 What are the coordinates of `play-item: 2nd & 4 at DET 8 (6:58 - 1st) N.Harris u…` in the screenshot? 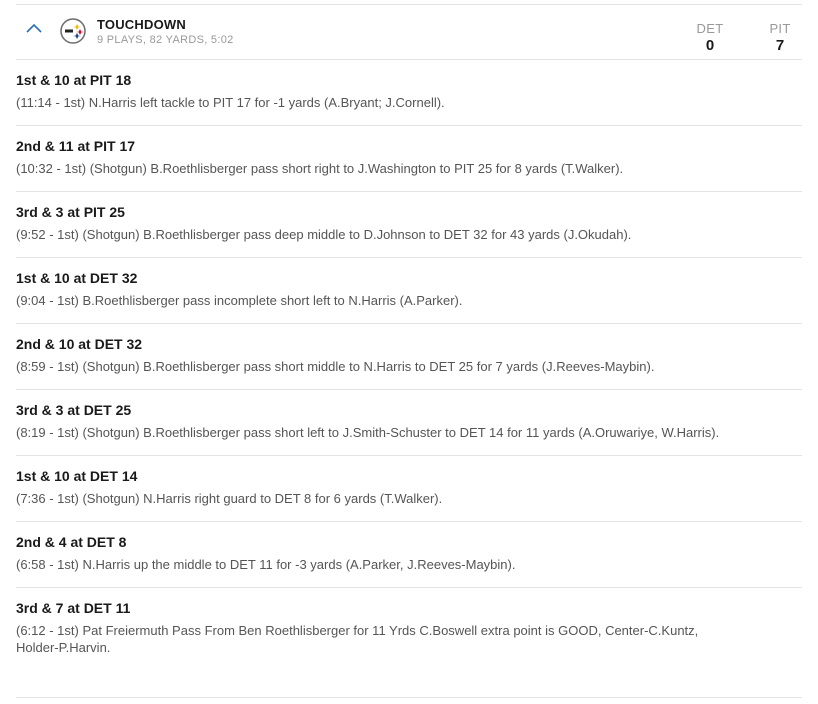 It's located at (409, 555).